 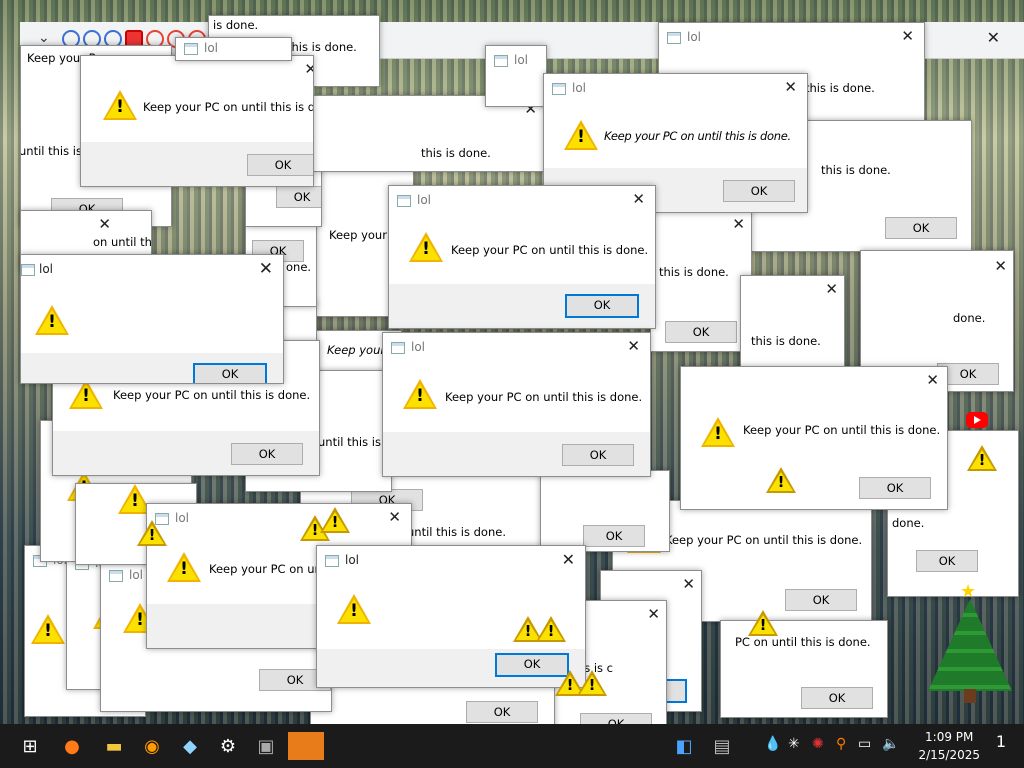 What do you see at coordinates (818, 744) in the screenshot?
I see `tray-bug-icon: ✺` at bounding box center [818, 744].